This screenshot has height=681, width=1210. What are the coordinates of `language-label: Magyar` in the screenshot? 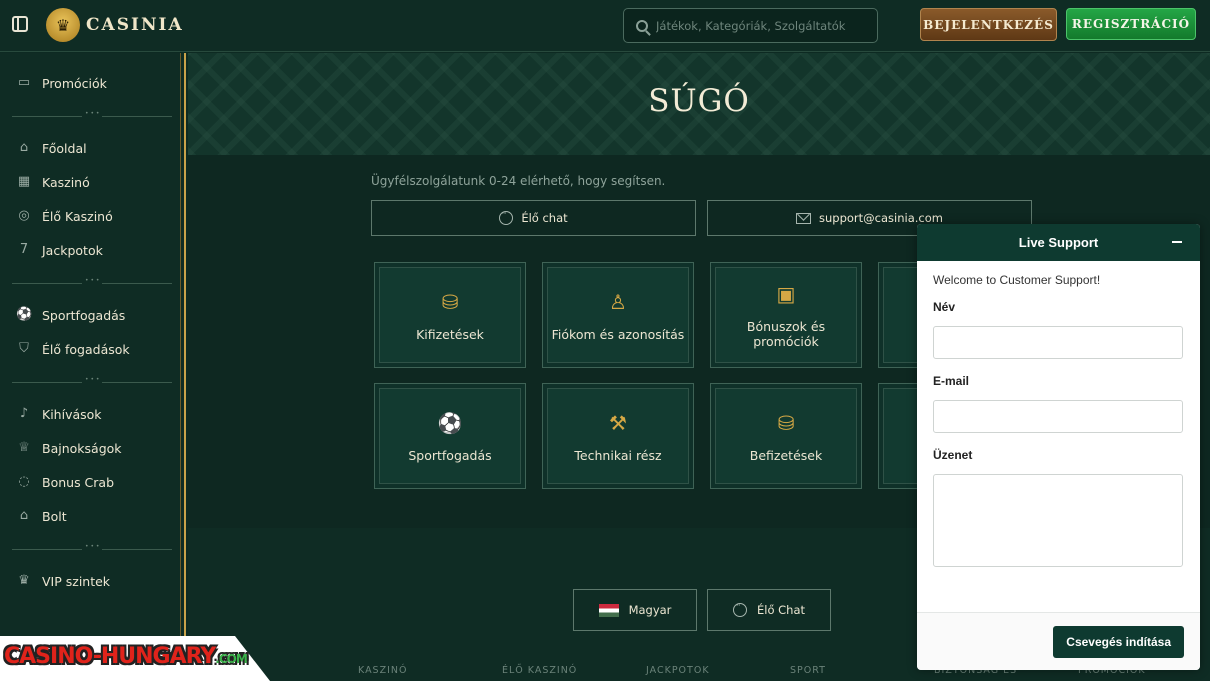 It's located at (650, 610).